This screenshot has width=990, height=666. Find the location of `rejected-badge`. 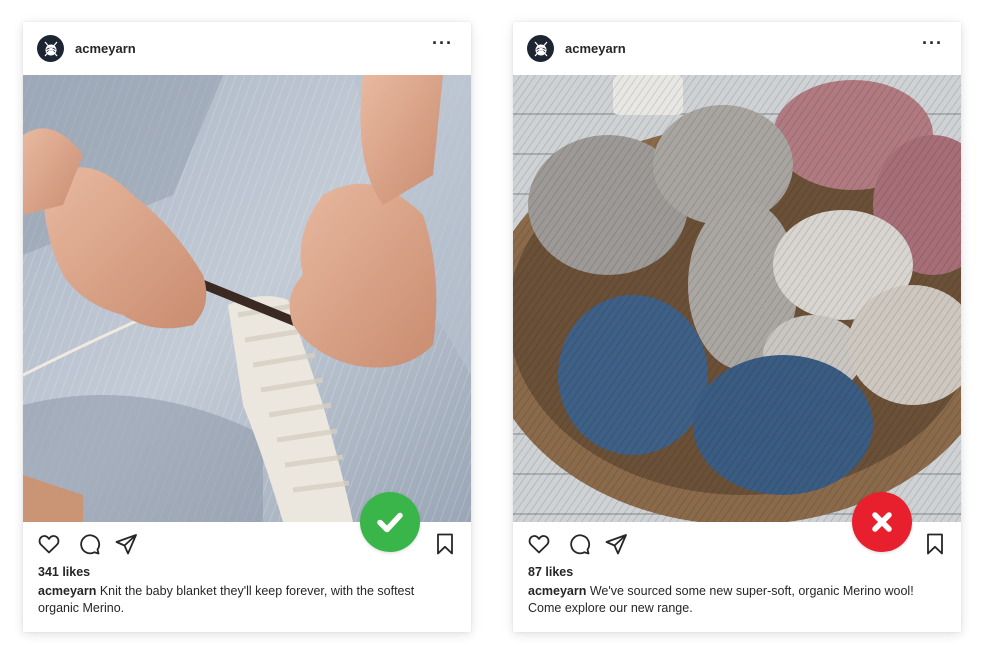

rejected-badge is located at coordinates (882, 522).